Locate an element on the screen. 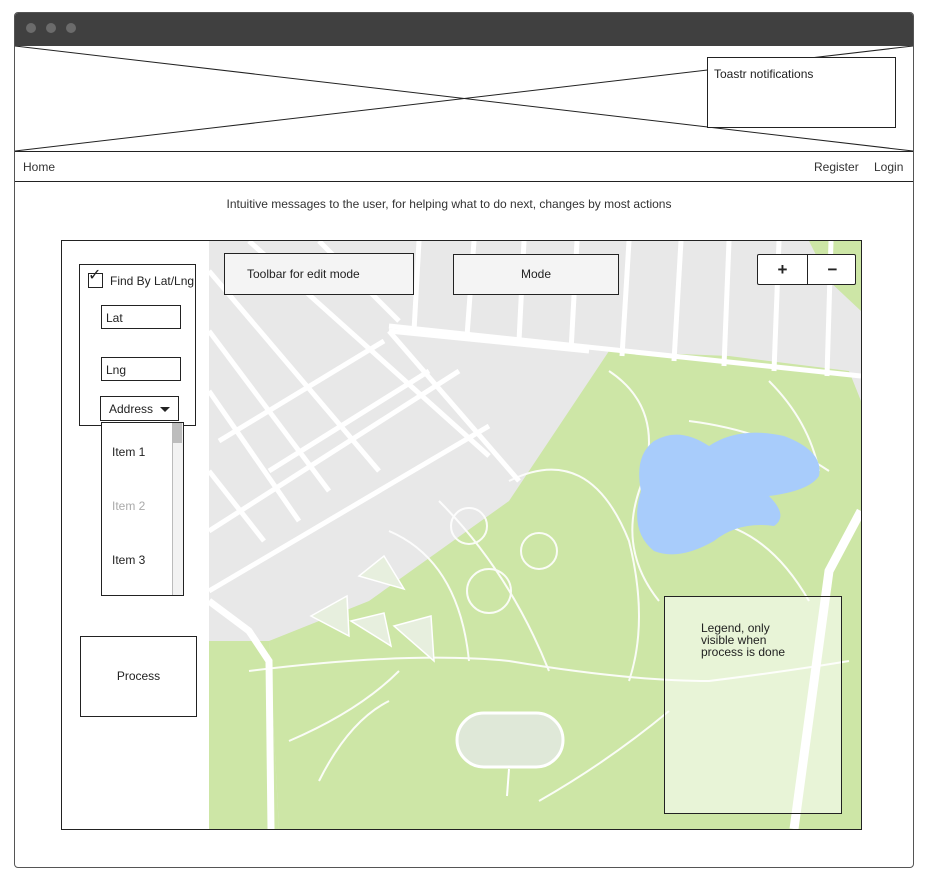 The width and height of the screenshot is (934, 884). zoom-control: + − is located at coordinates (806, 269).